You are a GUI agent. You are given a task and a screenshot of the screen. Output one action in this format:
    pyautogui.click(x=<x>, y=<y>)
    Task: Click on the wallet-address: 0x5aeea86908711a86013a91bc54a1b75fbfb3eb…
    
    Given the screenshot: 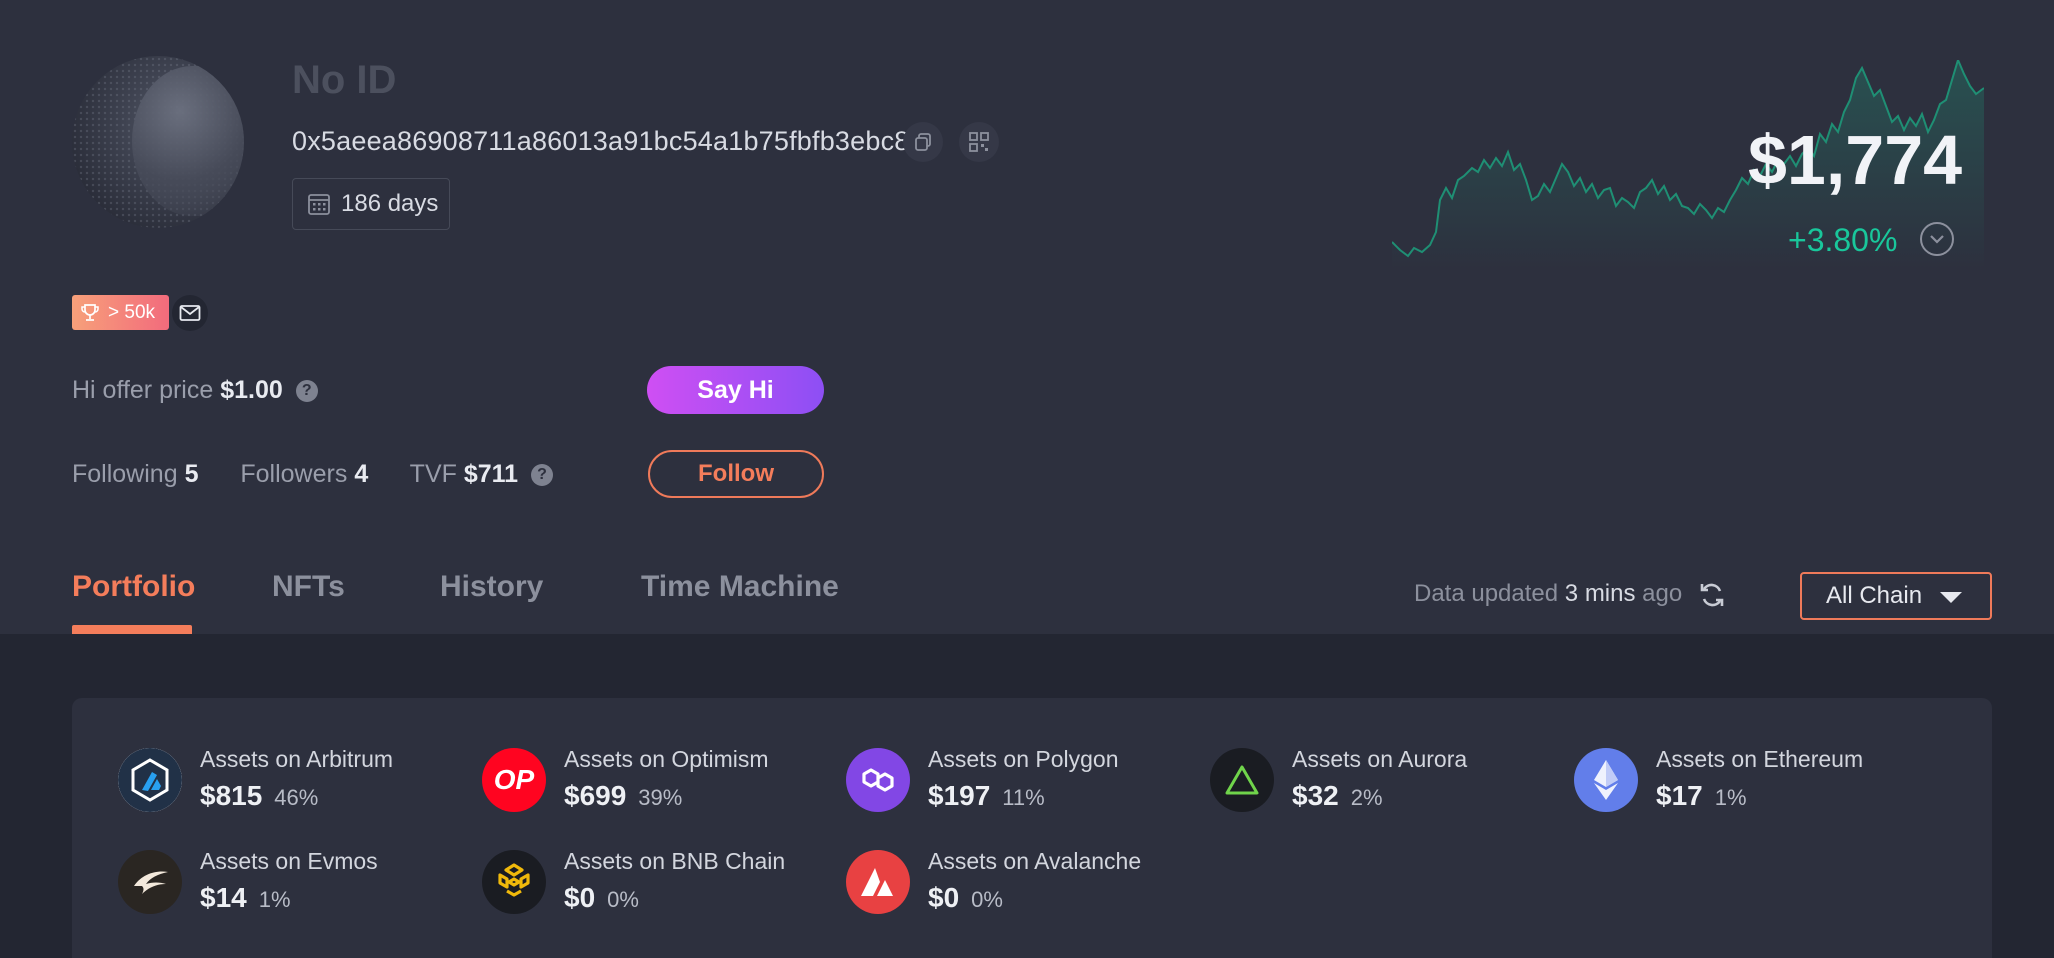 What is the action you would take?
    pyautogui.click(x=601, y=141)
    